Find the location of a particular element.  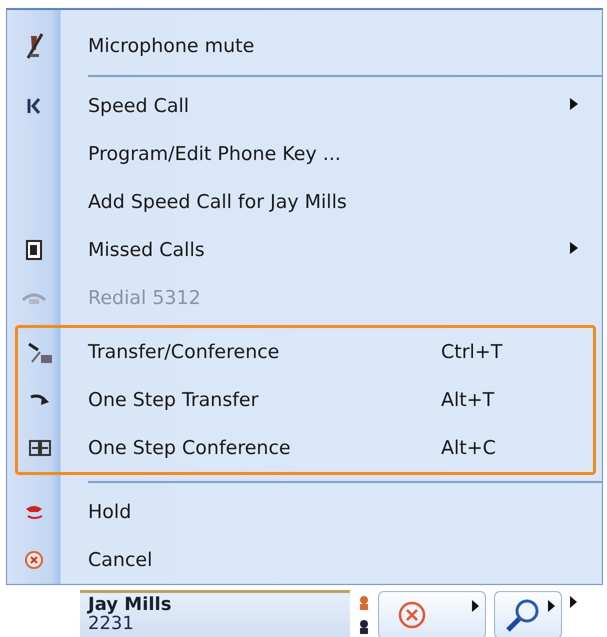

menu-item: Missed Calls is located at coordinates (315, 250).